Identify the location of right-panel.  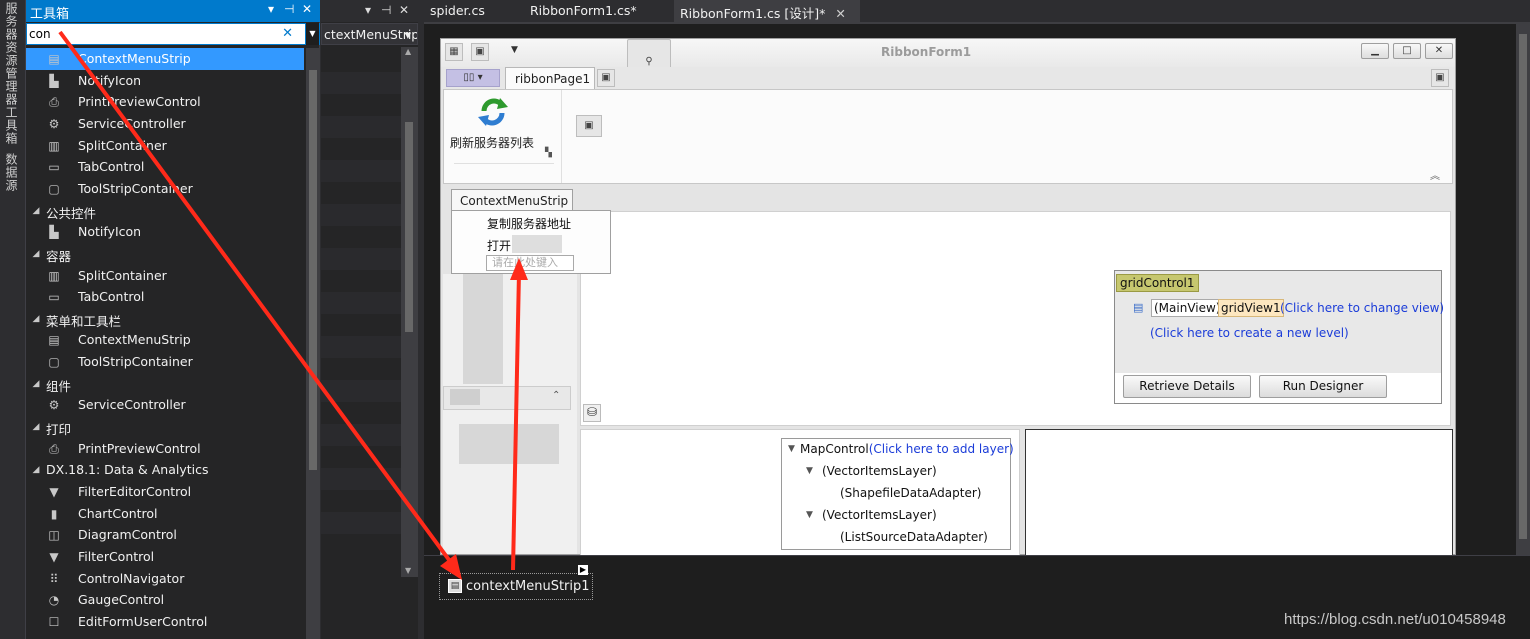
(1239, 492).